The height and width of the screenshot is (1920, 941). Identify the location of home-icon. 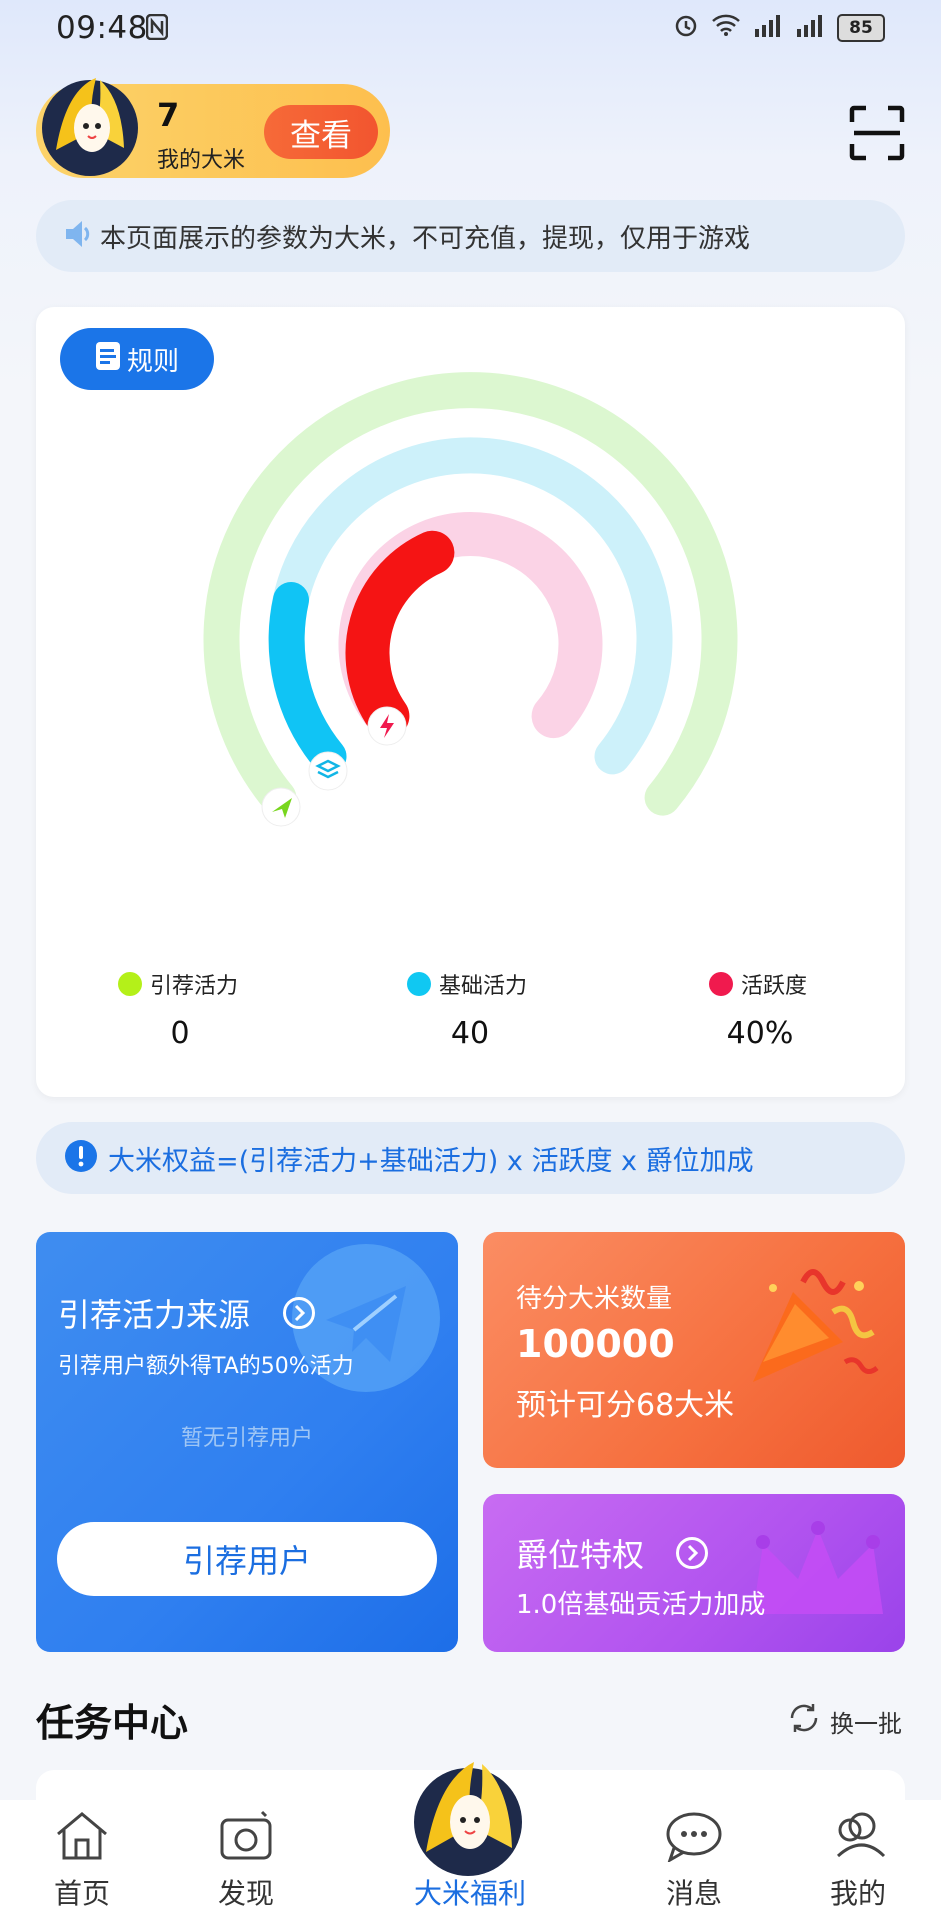
(82, 1838).